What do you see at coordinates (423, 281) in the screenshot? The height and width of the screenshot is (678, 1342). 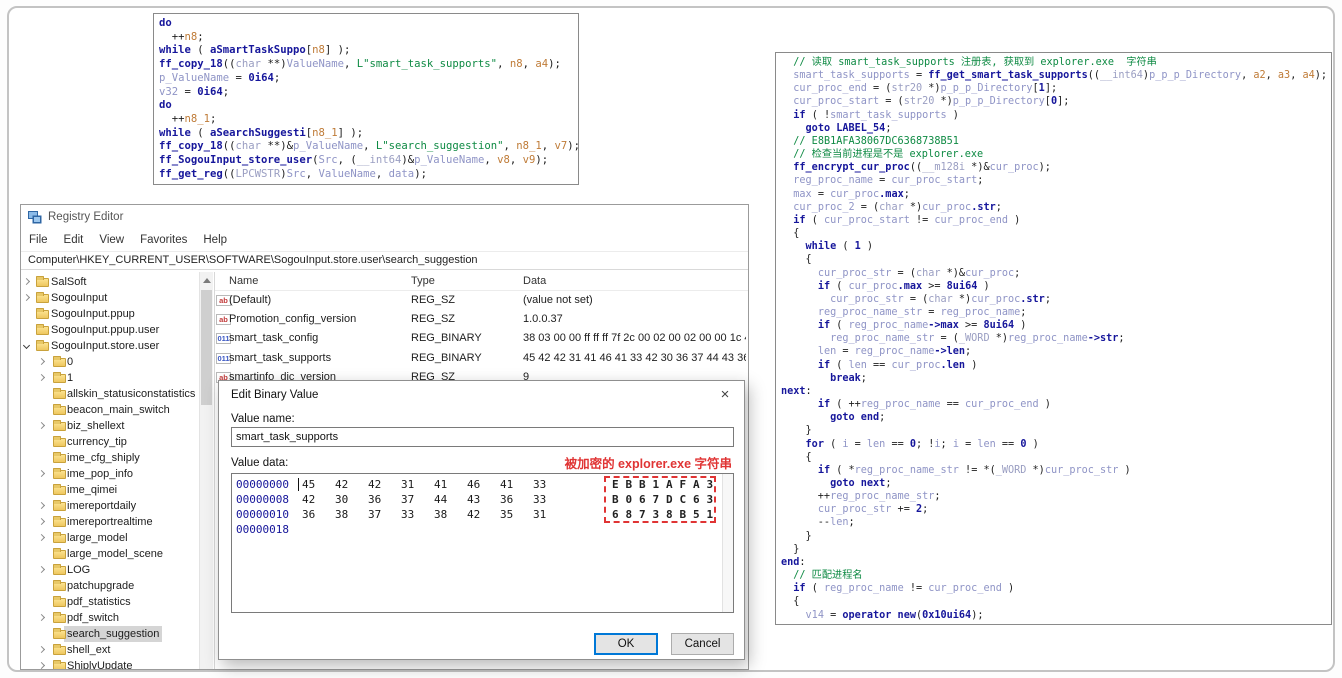 I see `column-header-type: Type` at bounding box center [423, 281].